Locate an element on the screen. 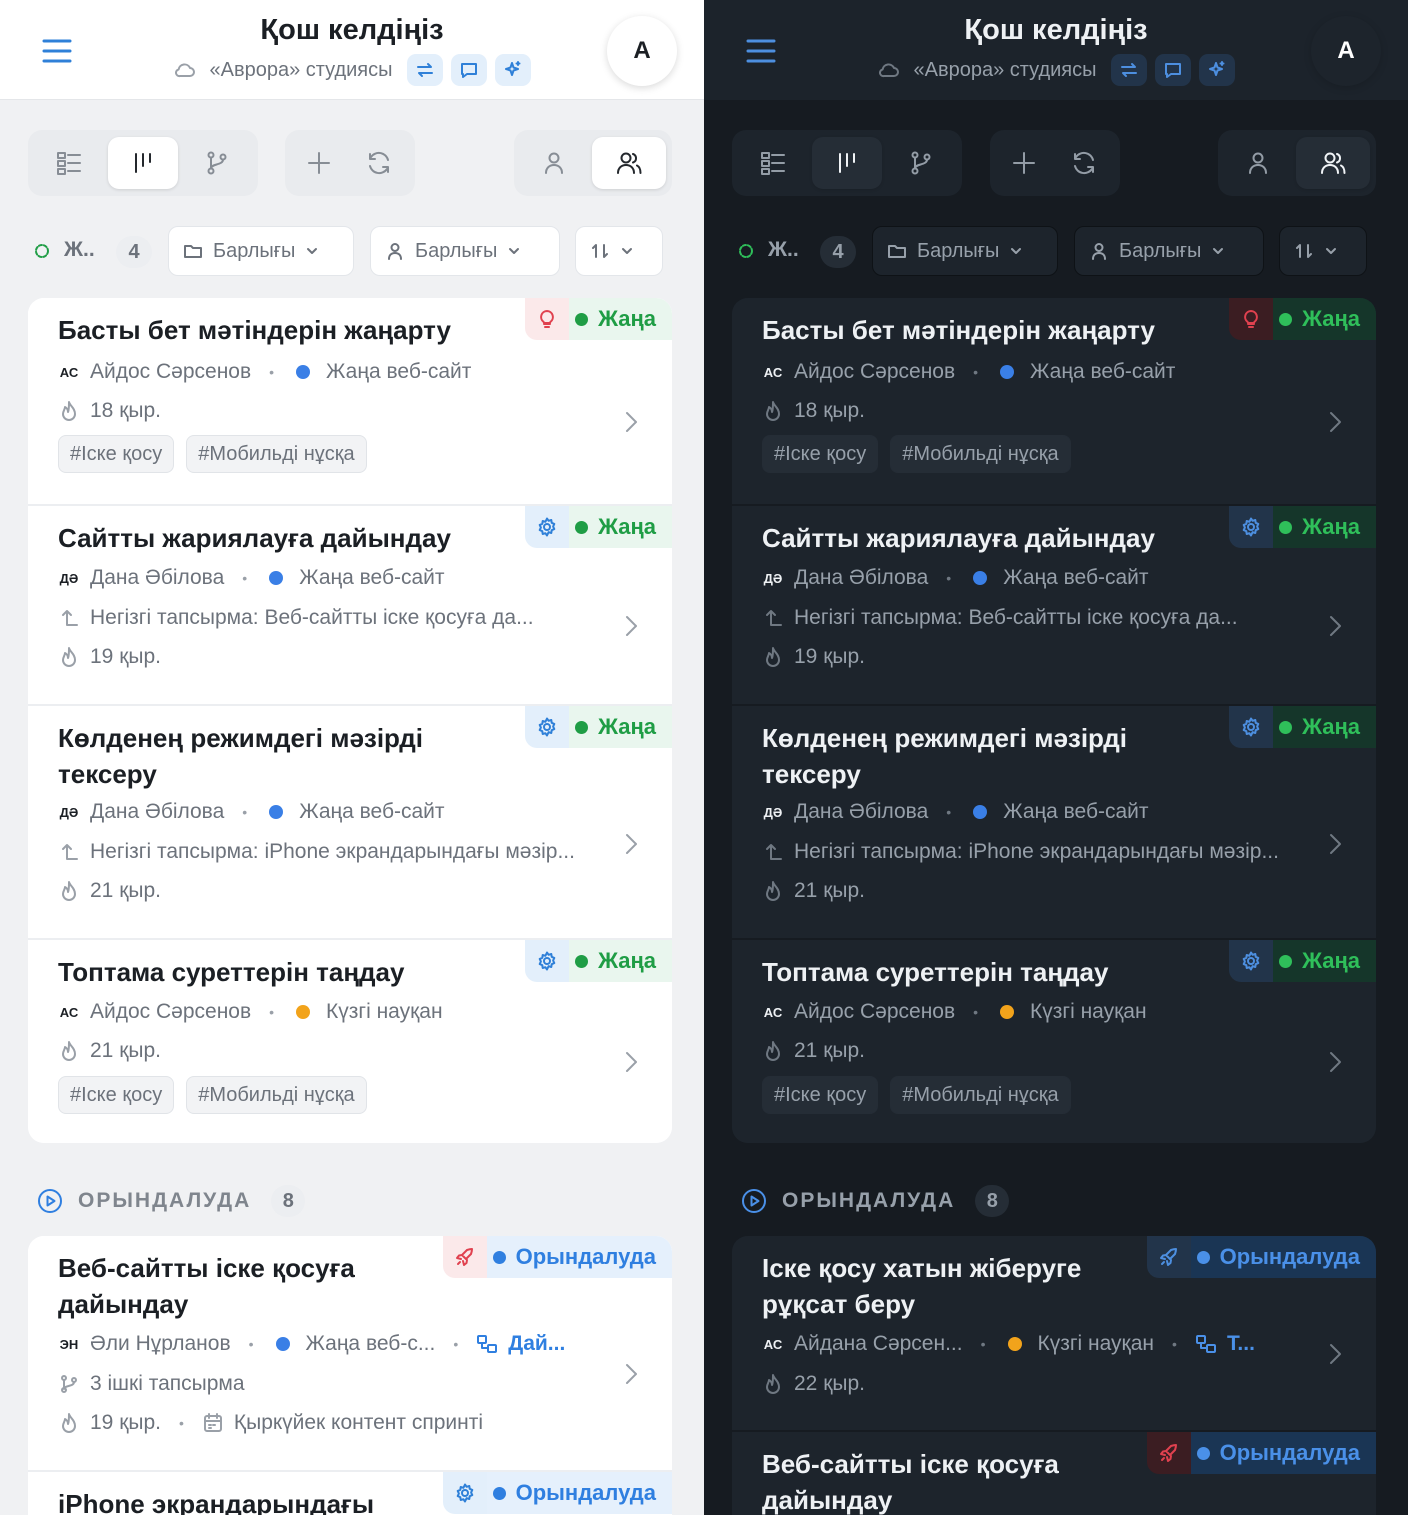 The width and height of the screenshot is (1408, 1515). subtasks-count: 3 ішкі тапсырма is located at coordinates (167, 1383).